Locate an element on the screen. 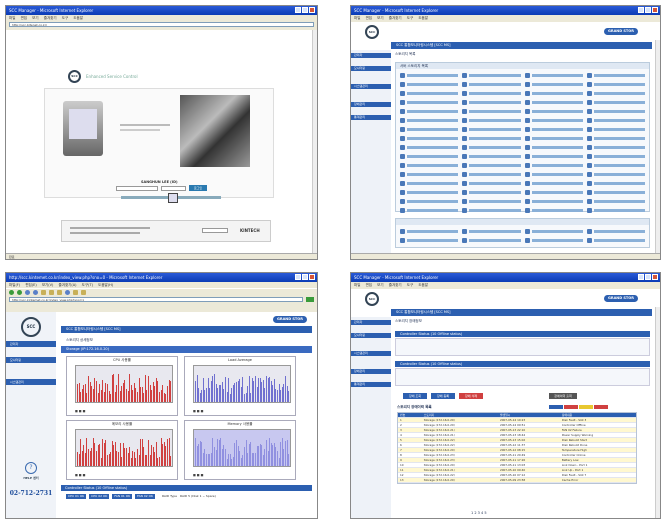  menu-help: 도움말 is located at coordinates (423, 285).